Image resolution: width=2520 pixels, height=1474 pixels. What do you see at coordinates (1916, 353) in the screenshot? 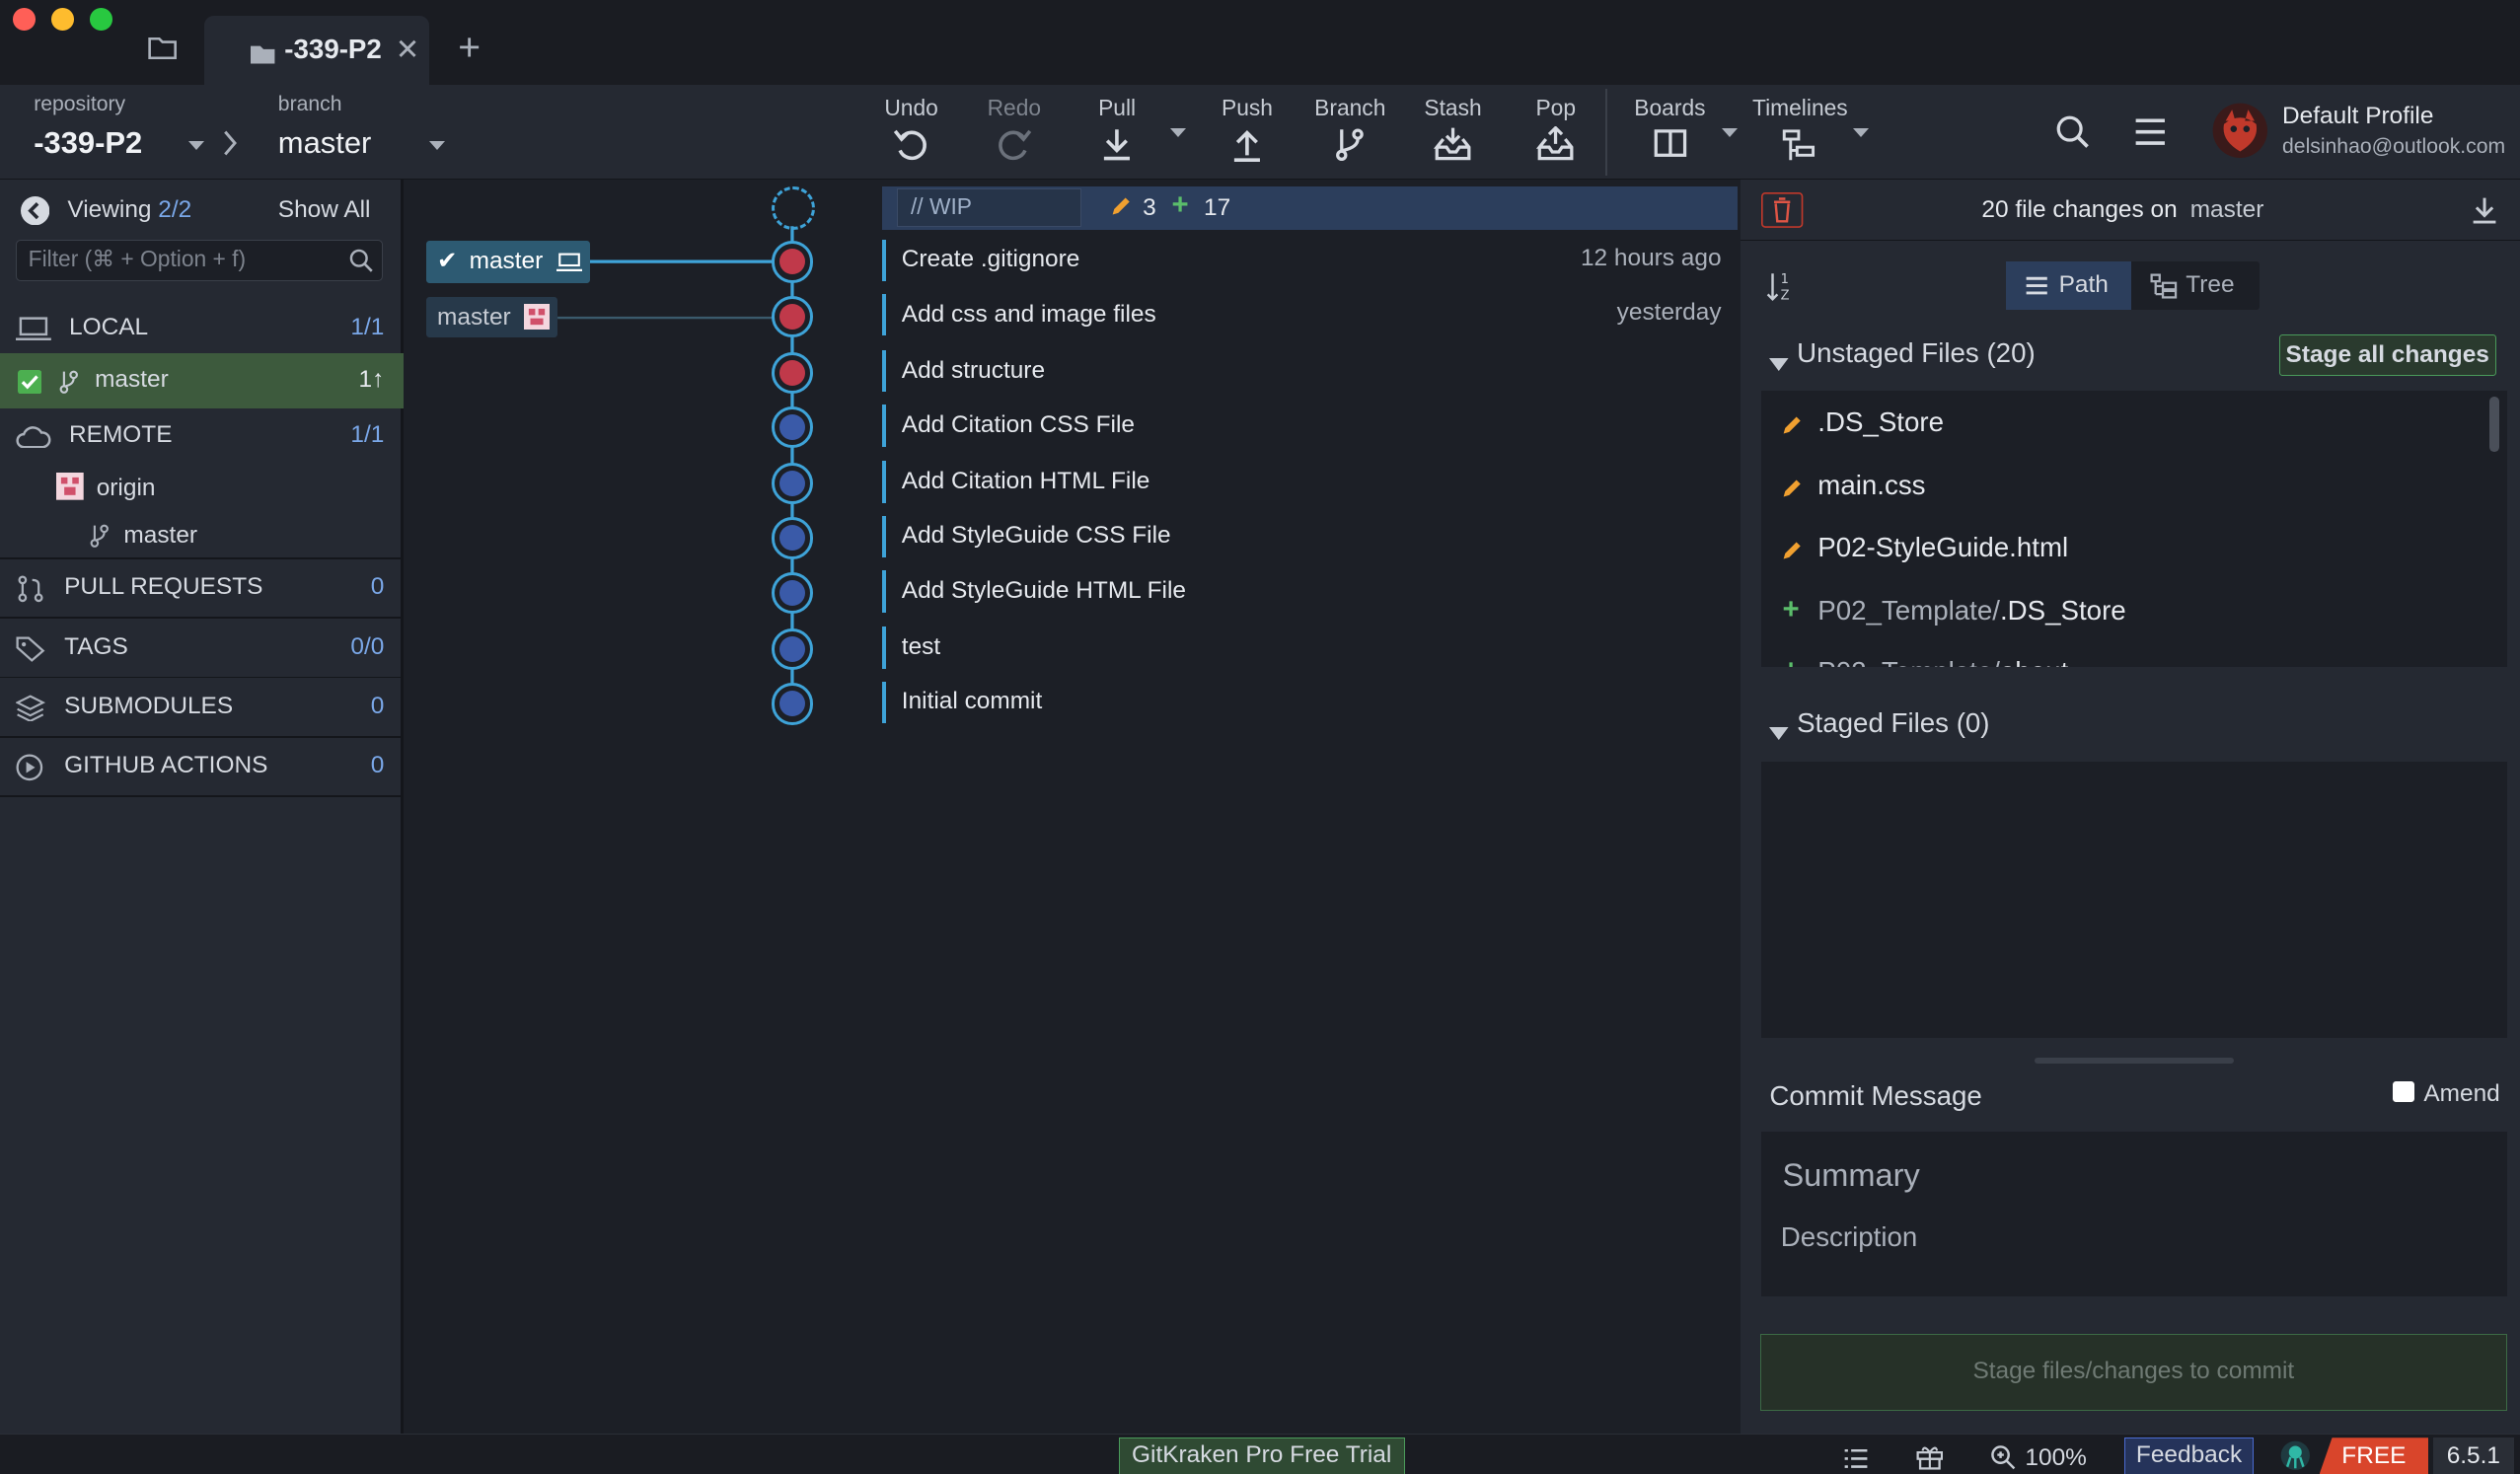
I see `unstaged-files-title: Unstaged Files (20)` at bounding box center [1916, 353].